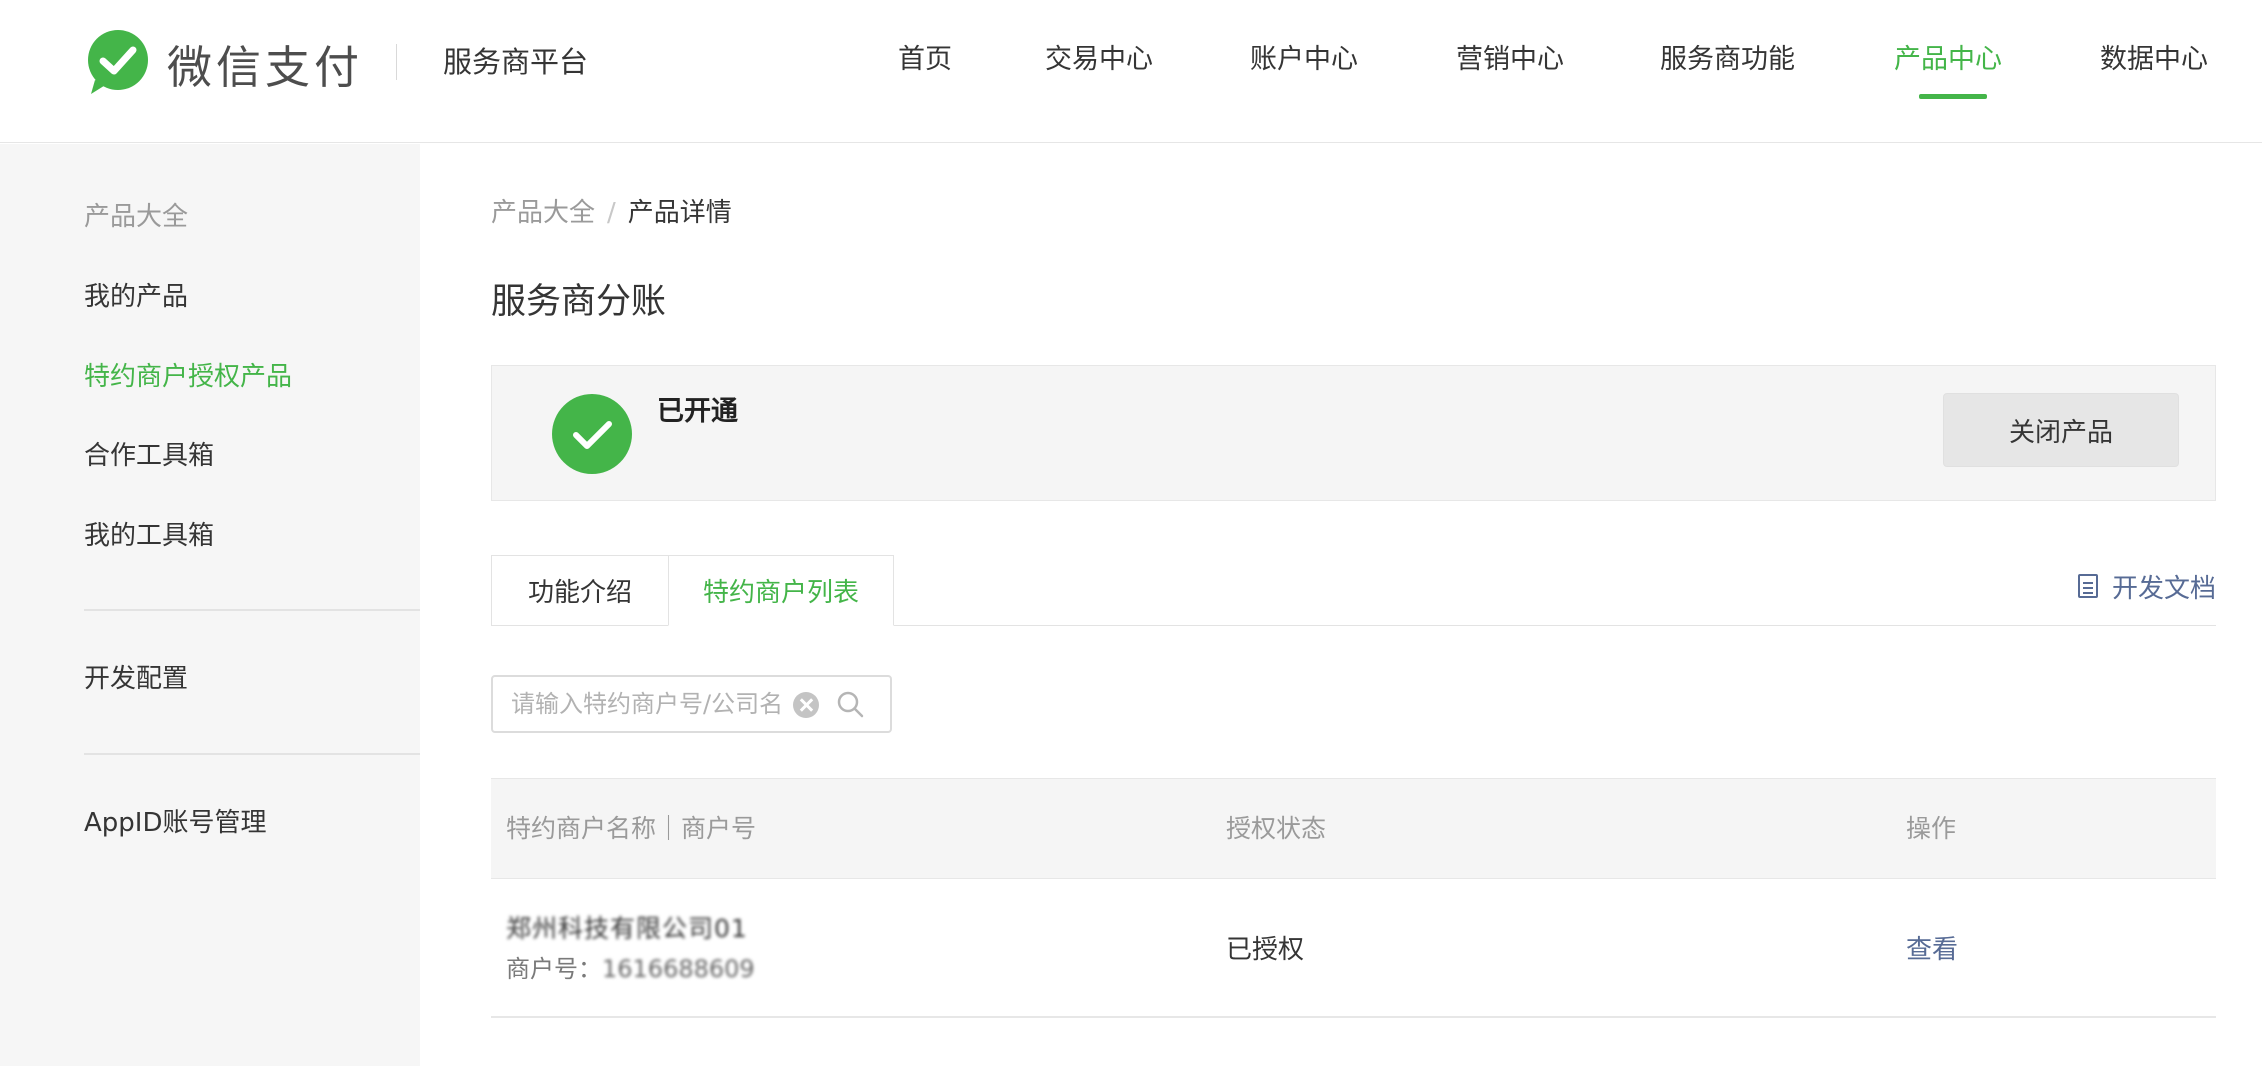  Describe the element at coordinates (2061, 430) in the screenshot. I see `close-product-button: 关闭产品` at that location.